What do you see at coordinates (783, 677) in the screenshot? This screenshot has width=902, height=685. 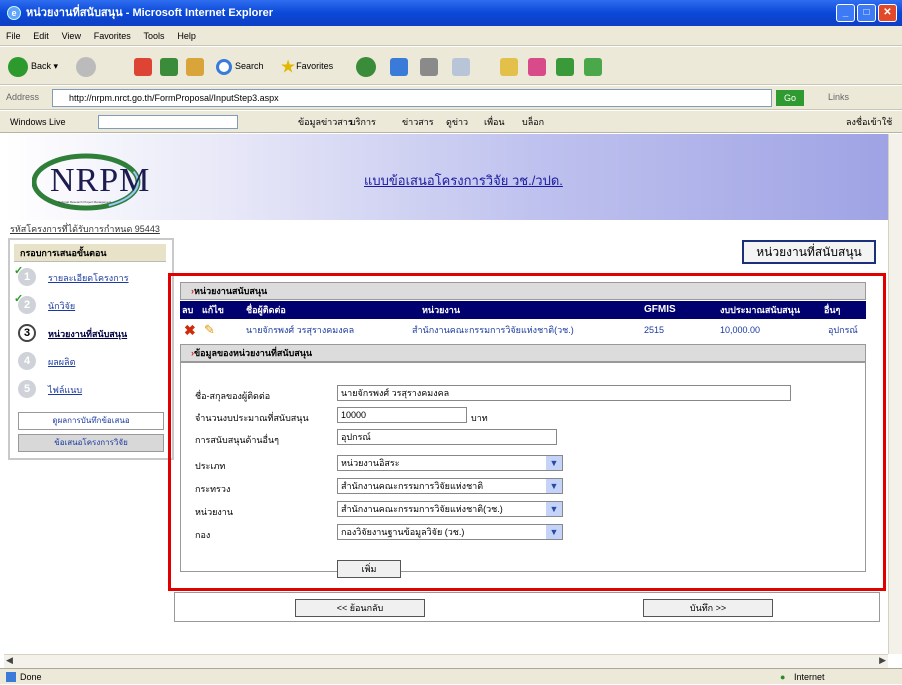 I see `internet-globe-icon: ●` at bounding box center [783, 677].